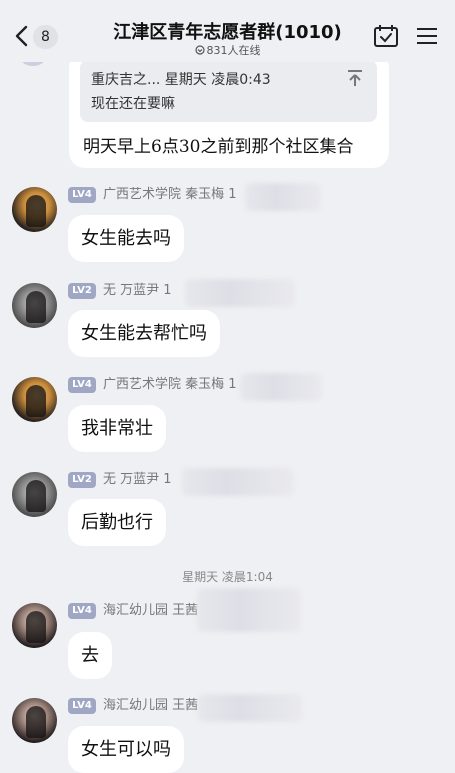 Image resolution: width=455 pixels, height=773 pixels. I want to click on message-text: 明天早上6点30之前到那个社区集合, so click(218, 147).